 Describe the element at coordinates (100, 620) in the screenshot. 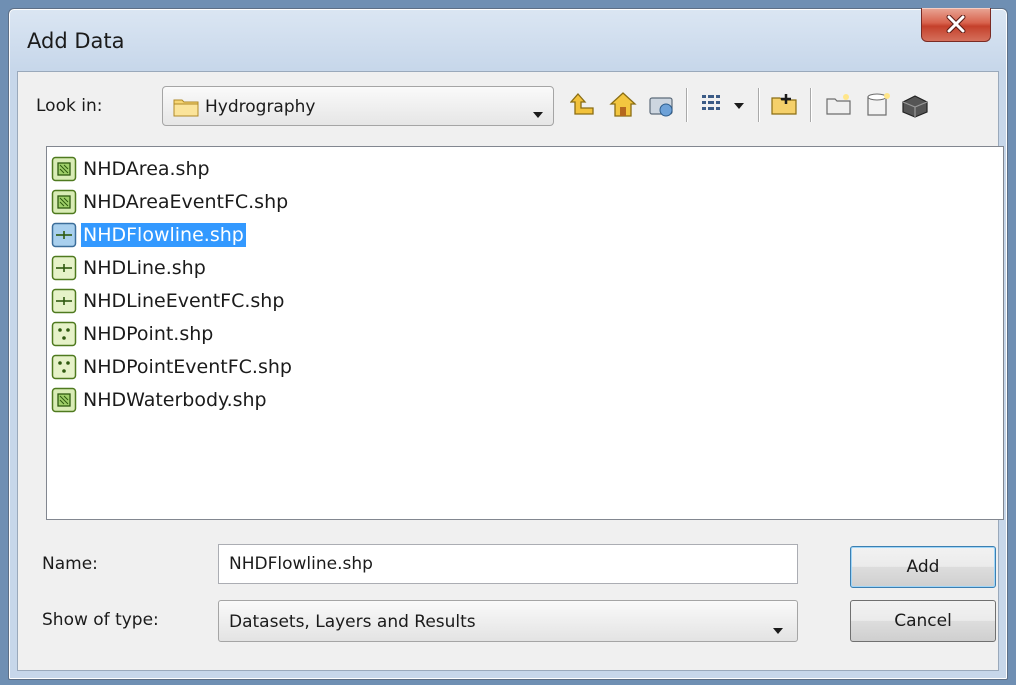

I see `show-of-type-label: Show of type:` at that location.